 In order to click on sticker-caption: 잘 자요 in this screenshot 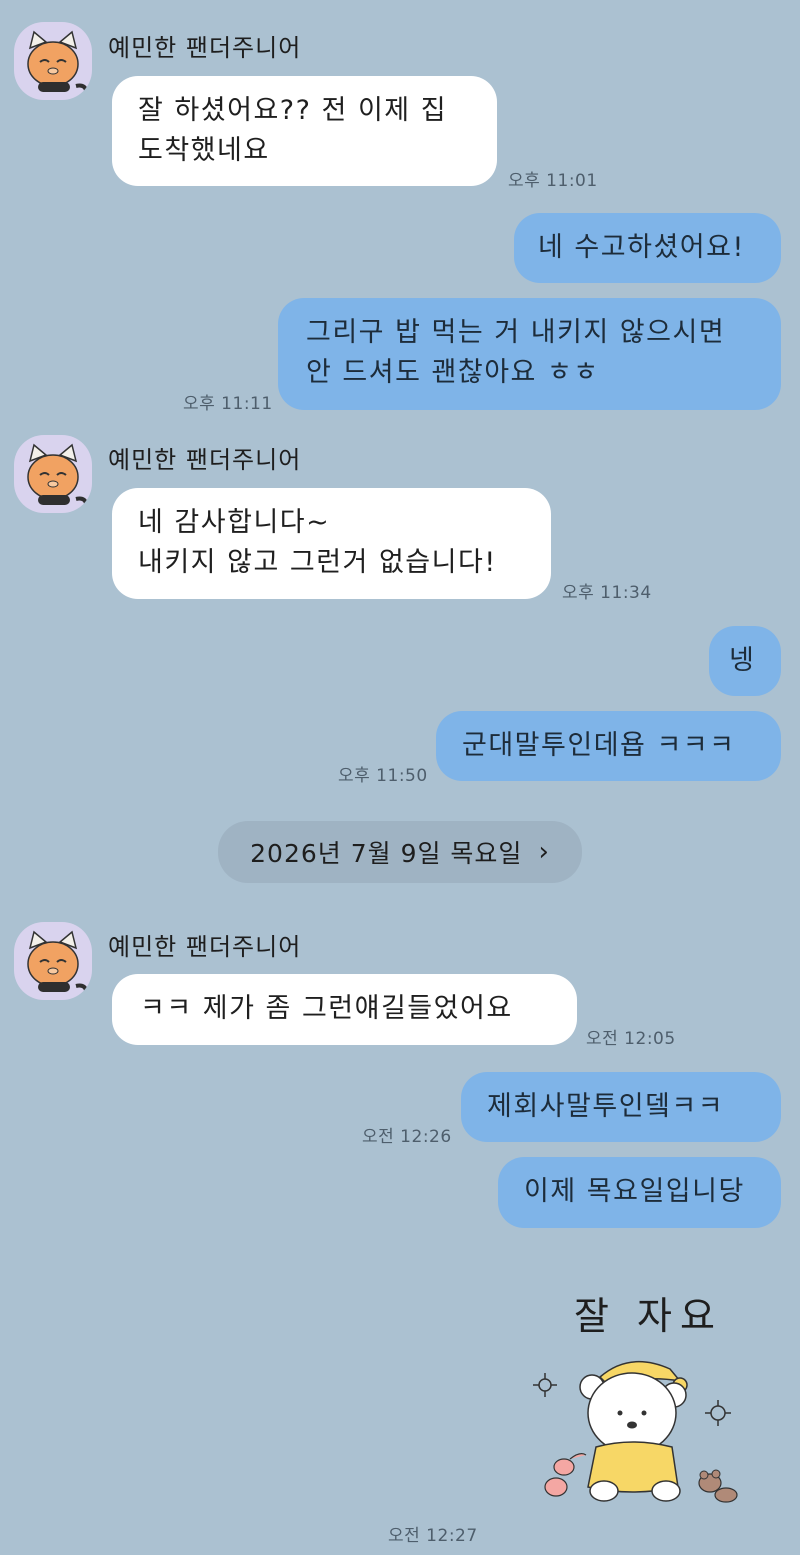, I will do `click(648, 1316)`.